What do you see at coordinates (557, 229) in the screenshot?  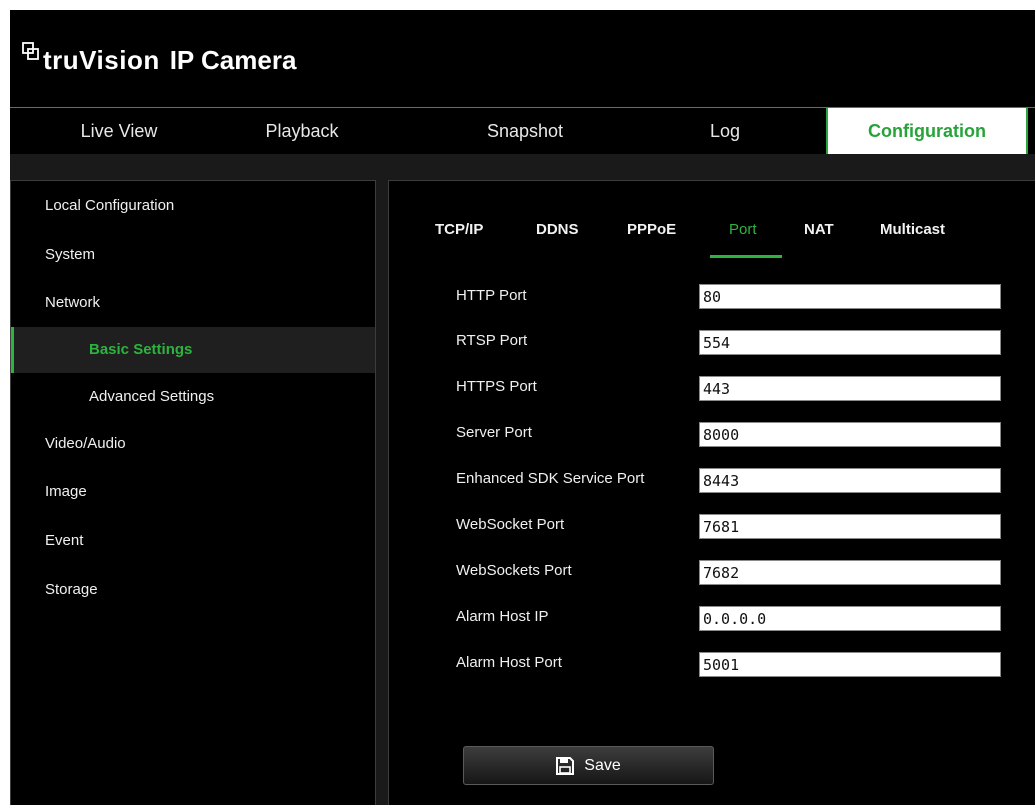 I see `tab-ddns: DDNS` at bounding box center [557, 229].